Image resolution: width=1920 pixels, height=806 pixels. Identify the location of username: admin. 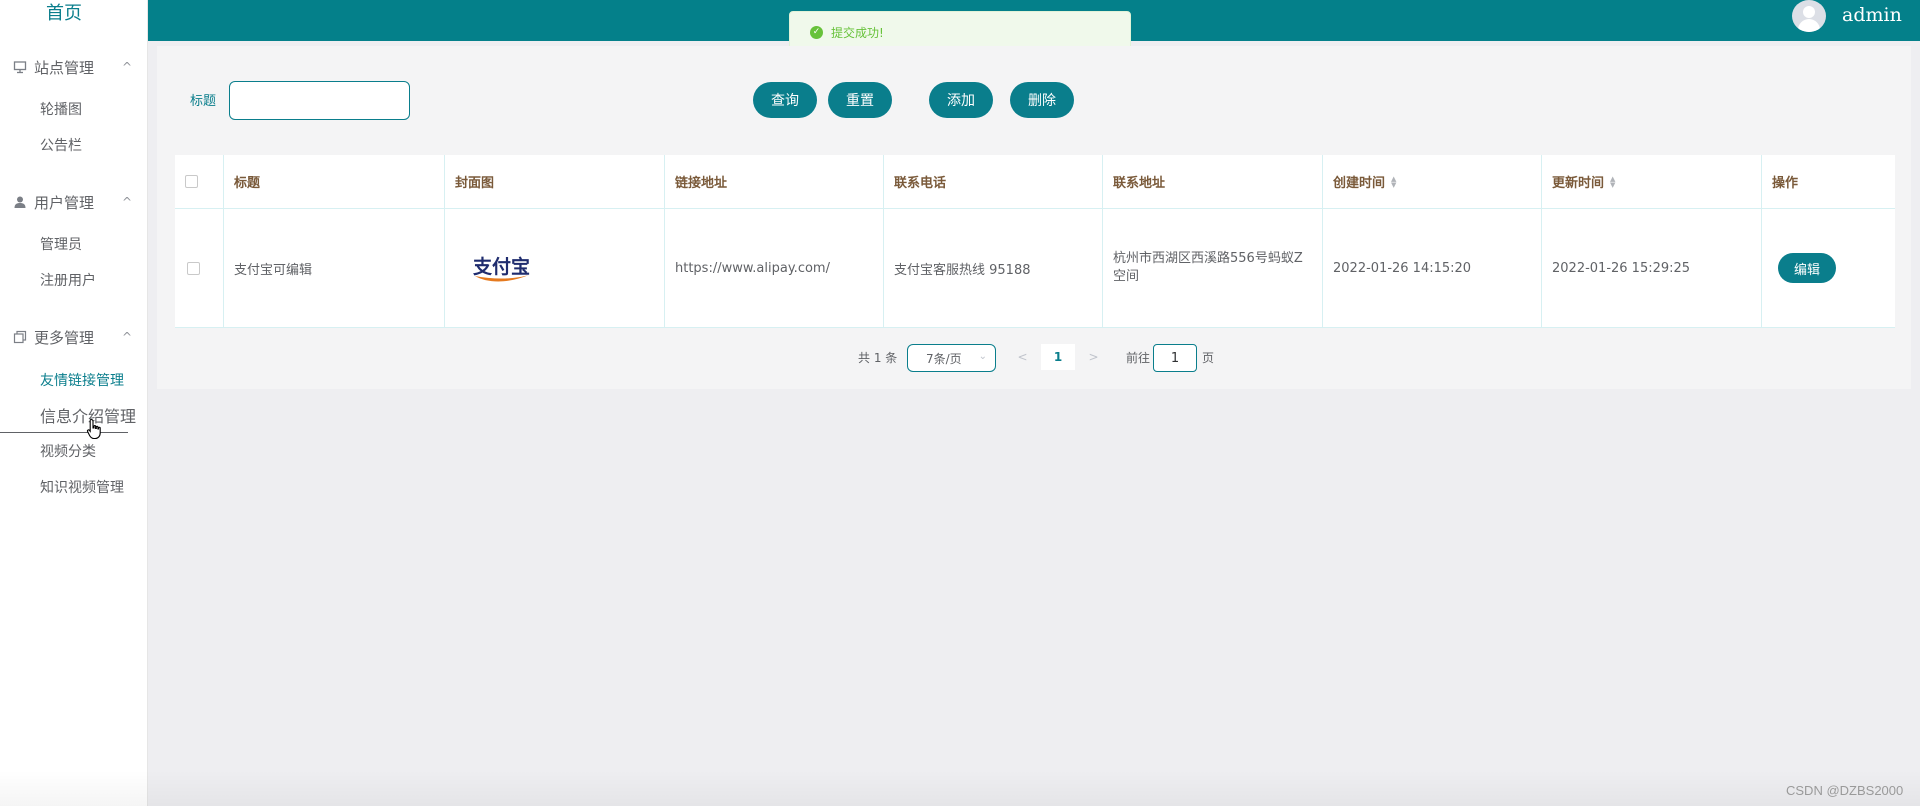
(1872, 15).